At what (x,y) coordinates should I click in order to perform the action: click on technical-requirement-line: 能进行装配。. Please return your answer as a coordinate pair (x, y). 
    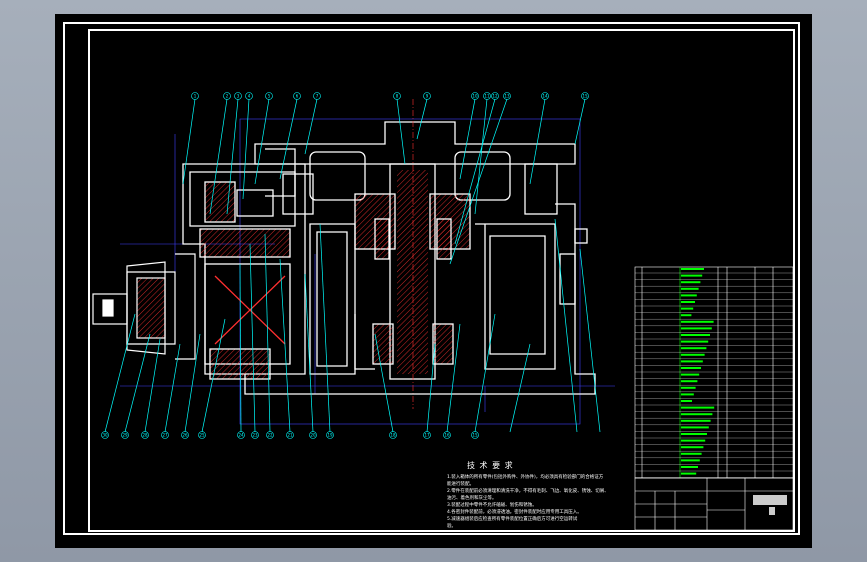
    Looking at the image, I should click on (460, 484).